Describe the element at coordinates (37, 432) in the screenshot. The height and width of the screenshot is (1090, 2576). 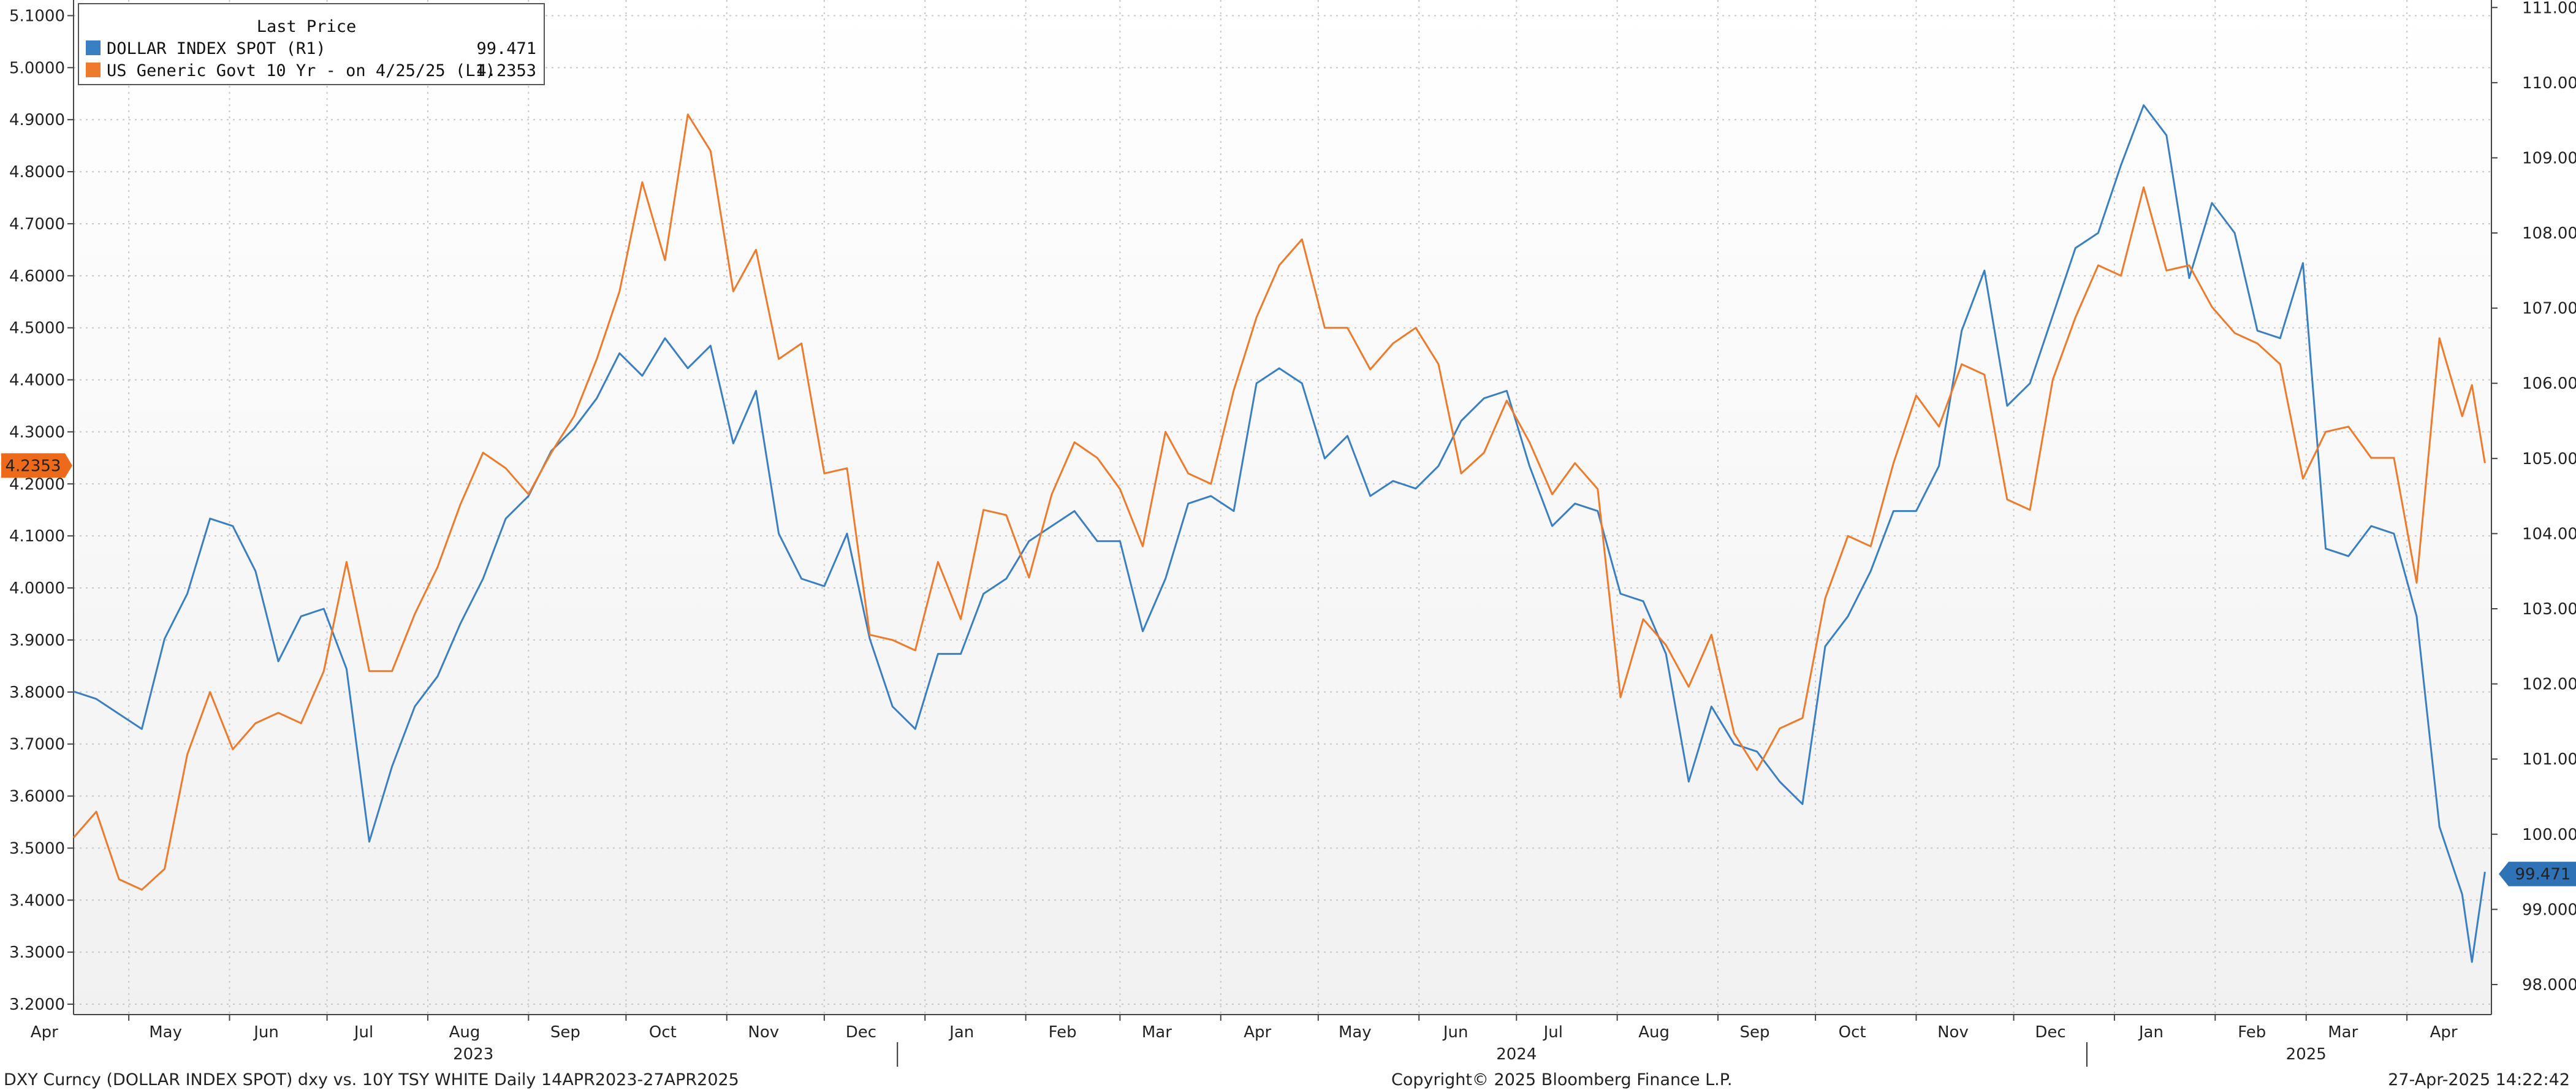
I see `left-tick-label: 4.3000` at that location.